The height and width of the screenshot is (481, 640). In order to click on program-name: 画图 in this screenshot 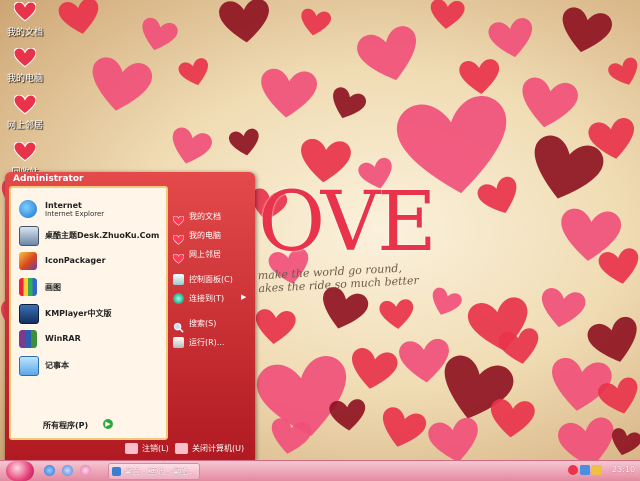, I will do `click(53, 287)`.